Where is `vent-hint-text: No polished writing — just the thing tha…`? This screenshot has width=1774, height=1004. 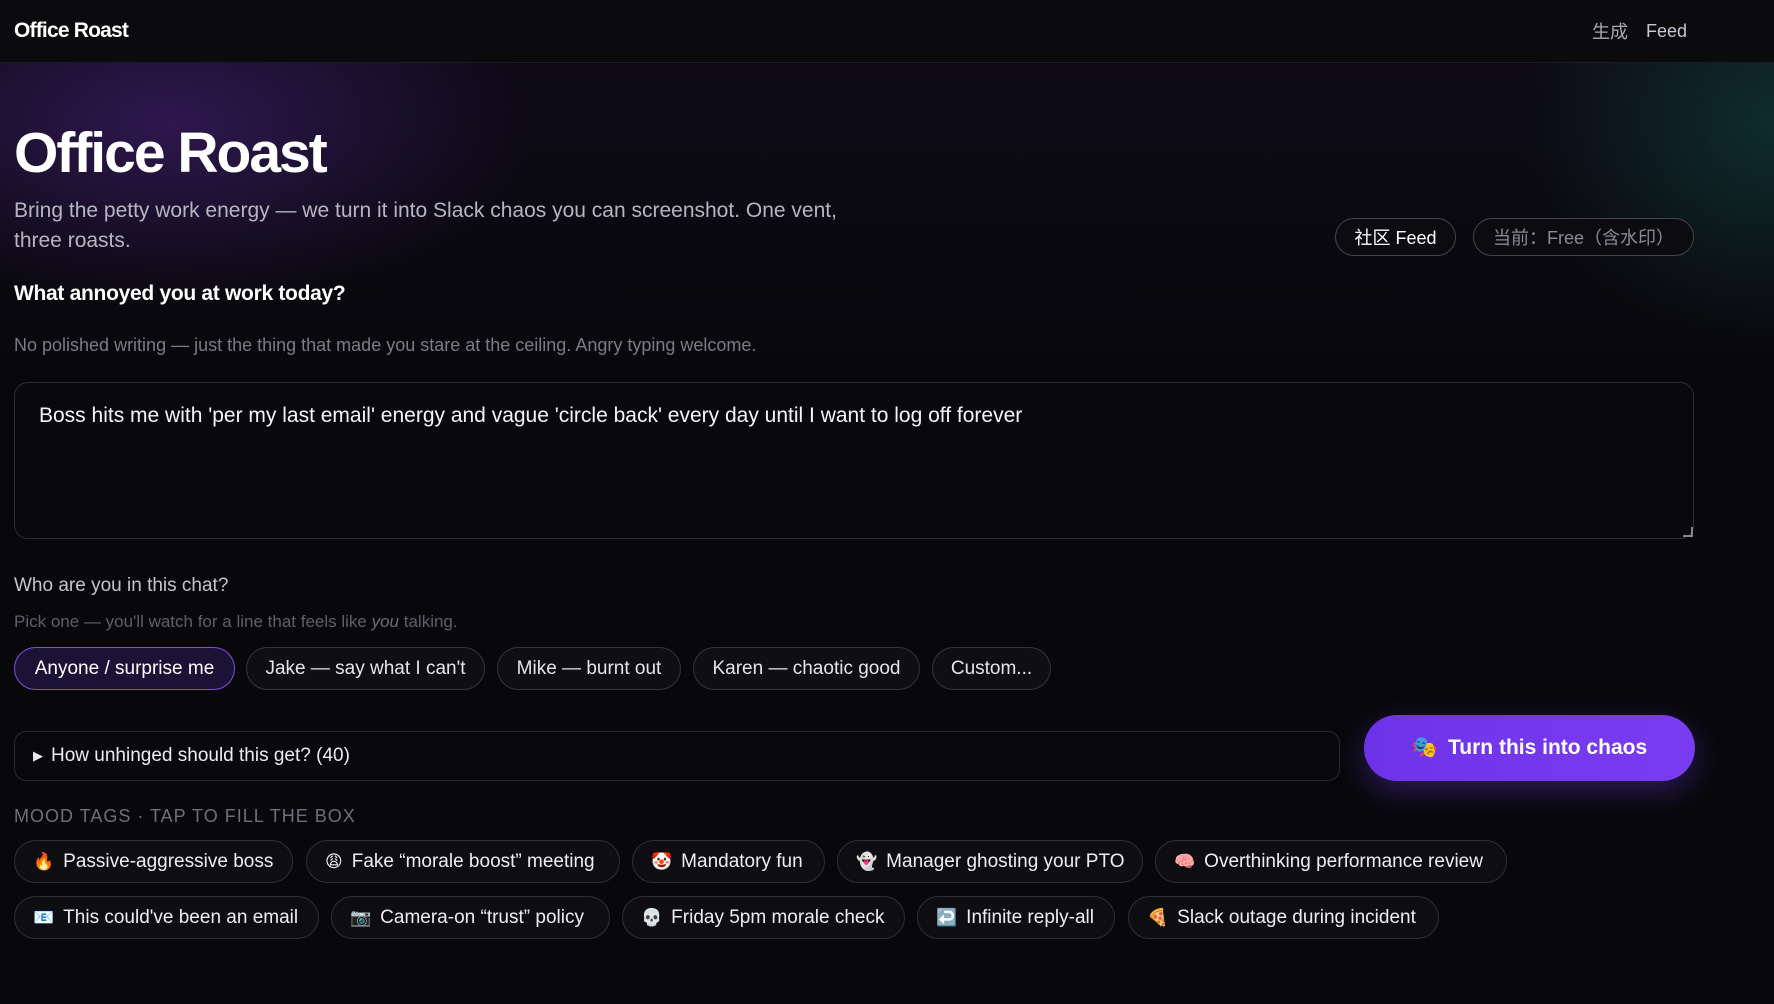 vent-hint-text: No polished writing — just the thing tha… is located at coordinates (385, 345).